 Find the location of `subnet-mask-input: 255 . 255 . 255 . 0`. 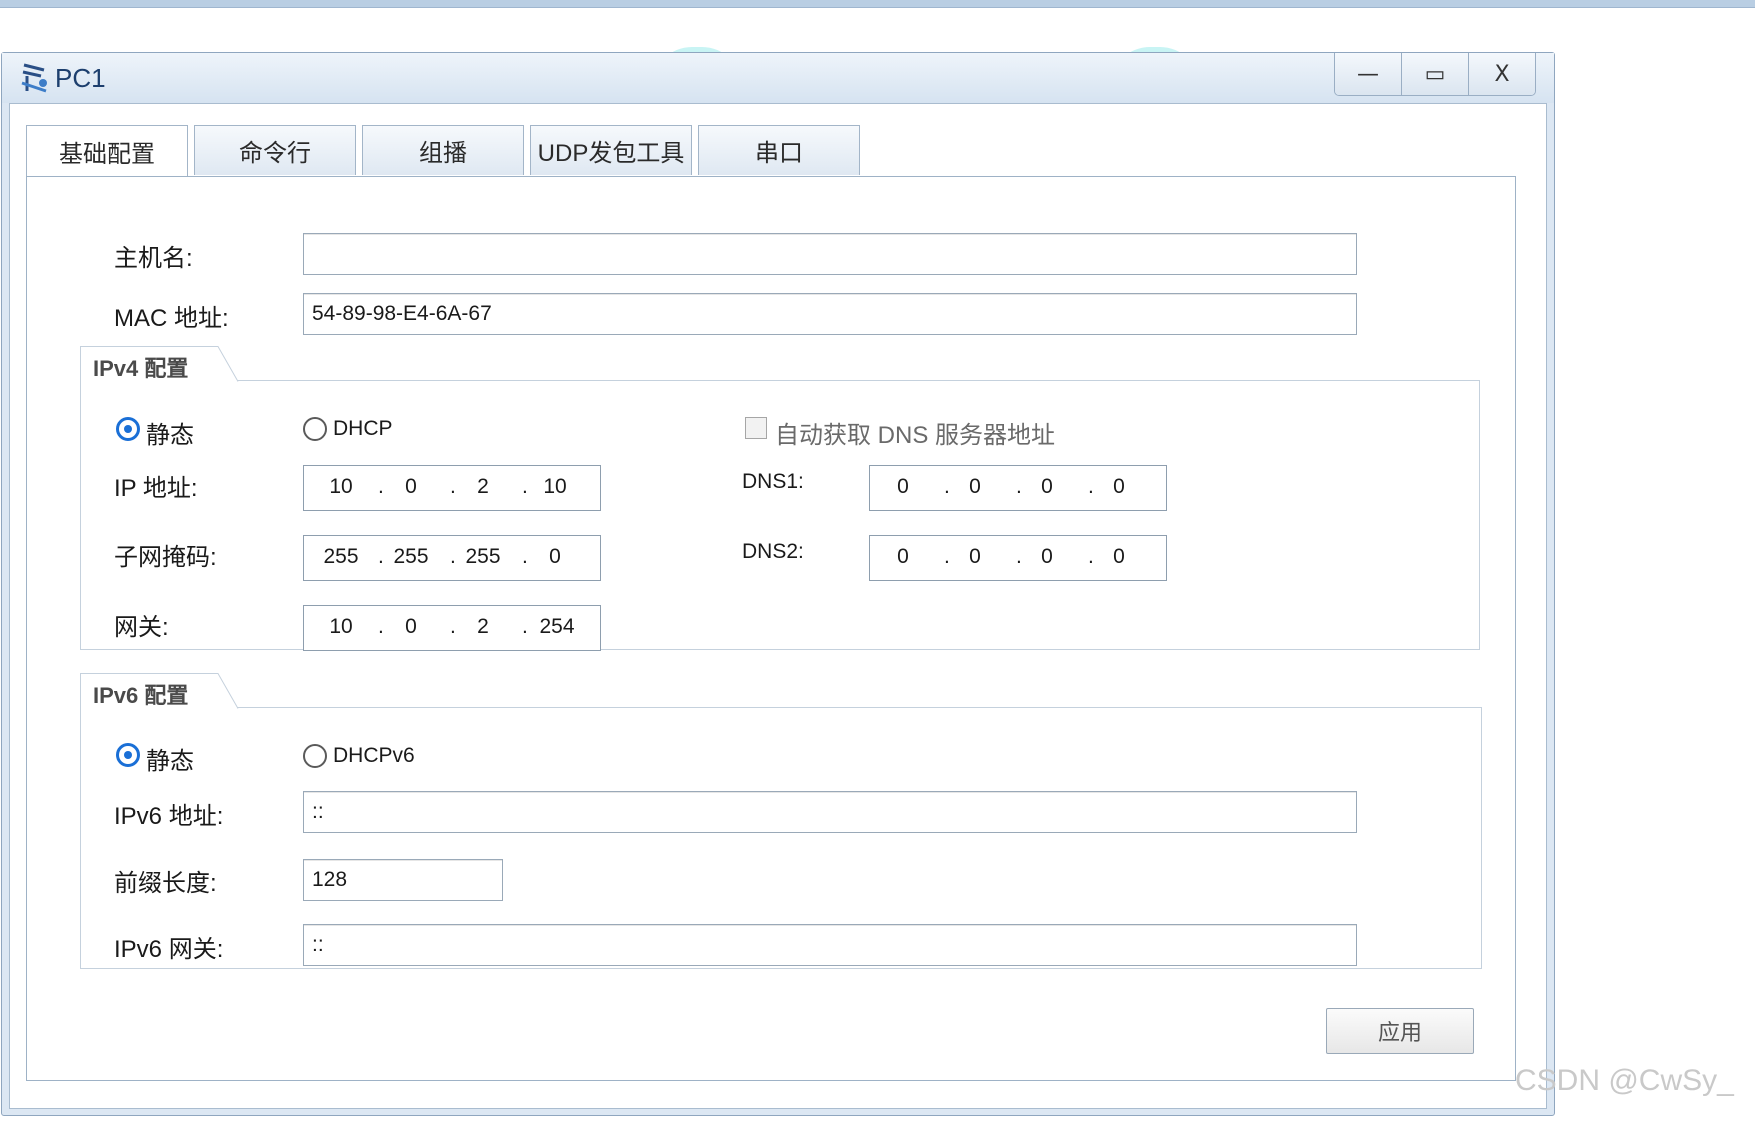

subnet-mask-input: 255 . 255 . 255 . 0 is located at coordinates (452, 558).